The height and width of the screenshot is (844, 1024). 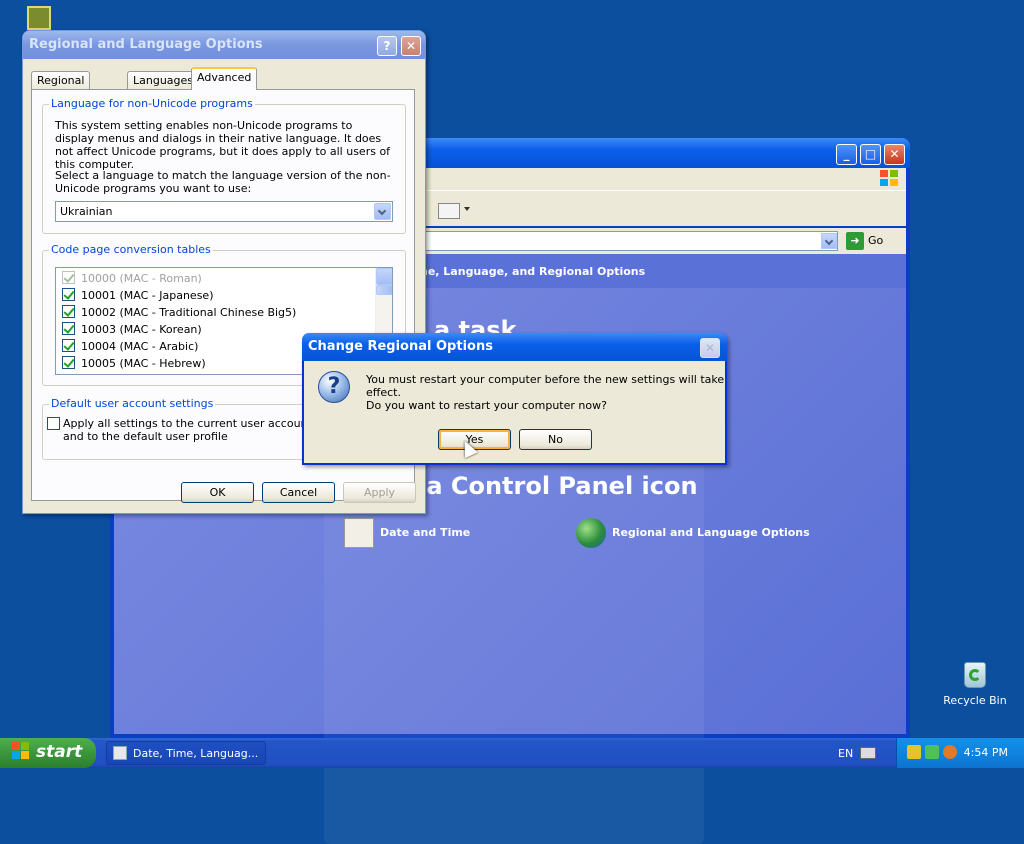 I want to click on apply-button: Apply, so click(x=379, y=492).